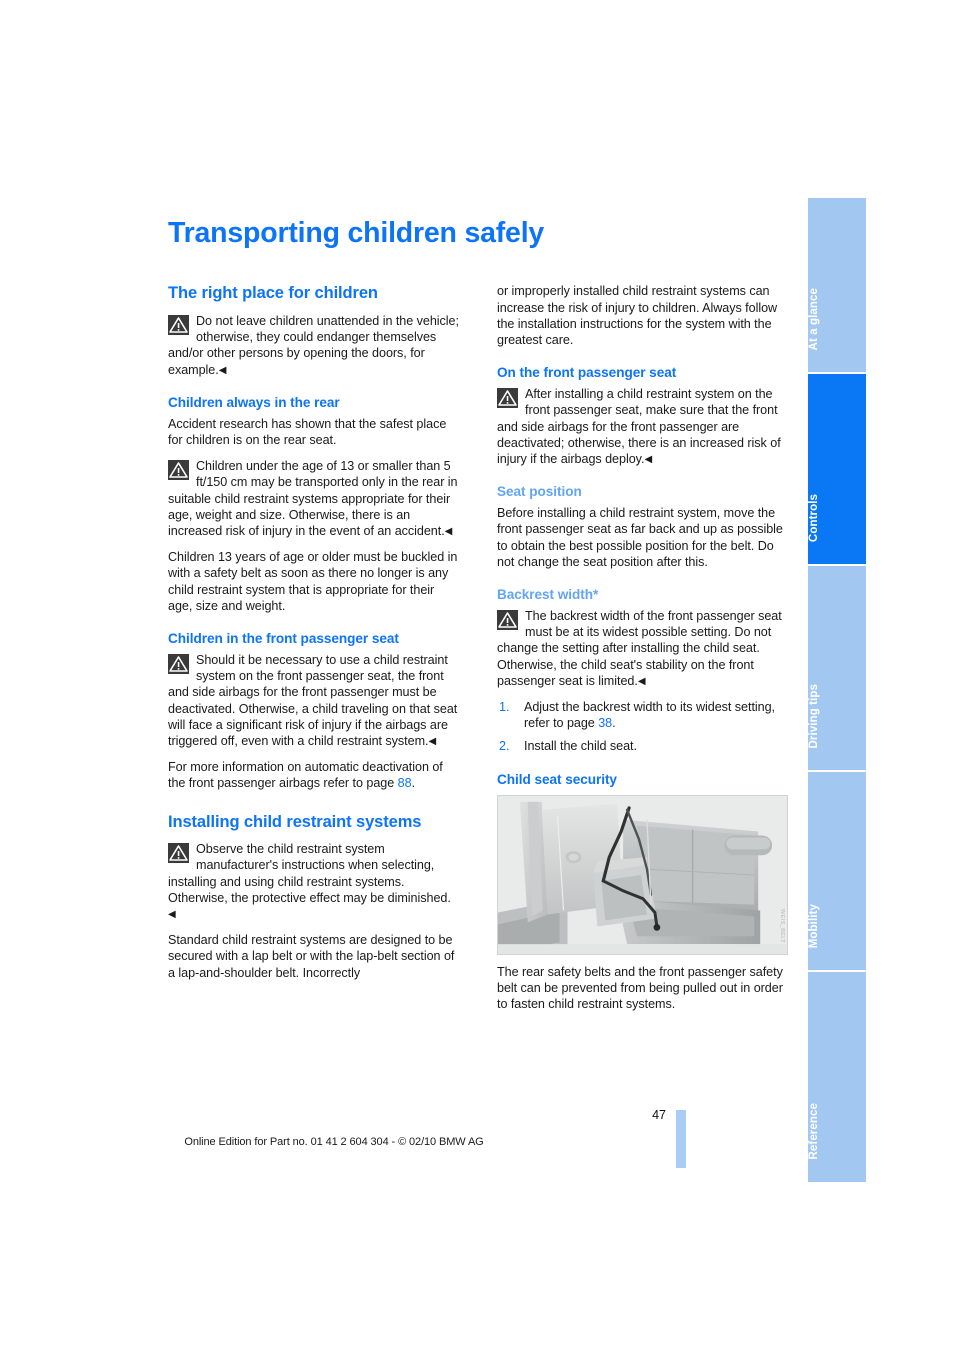  What do you see at coordinates (504, 746) in the screenshot?
I see `step-number: 2.` at bounding box center [504, 746].